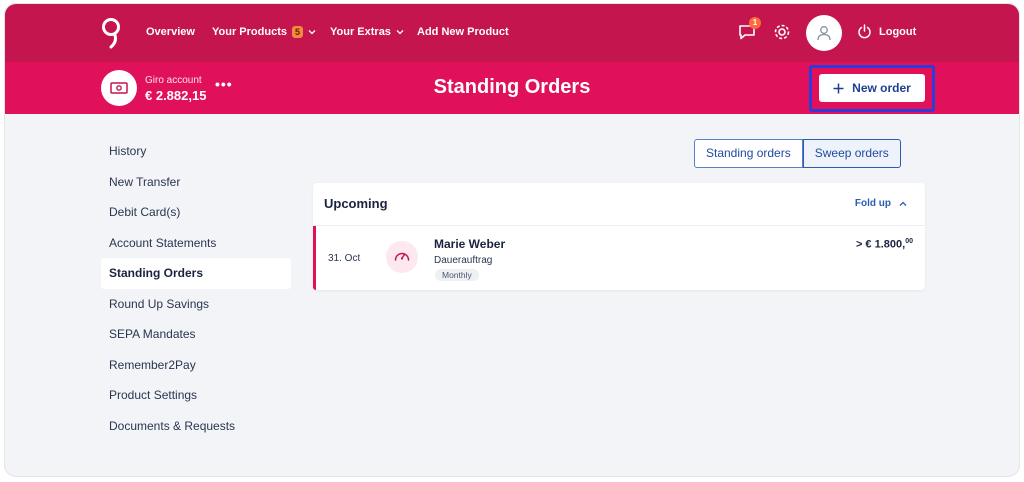 This screenshot has width=1024, height=482. I want to click on user-icon, so click(824, 33).